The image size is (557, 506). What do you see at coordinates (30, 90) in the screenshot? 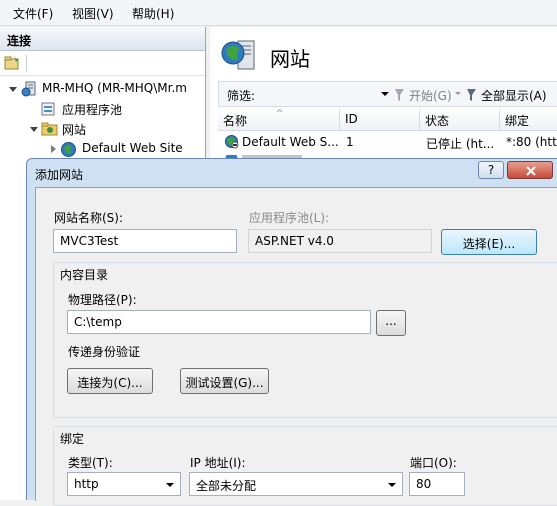
I see `server-icon` at bounding box center [30, 90].